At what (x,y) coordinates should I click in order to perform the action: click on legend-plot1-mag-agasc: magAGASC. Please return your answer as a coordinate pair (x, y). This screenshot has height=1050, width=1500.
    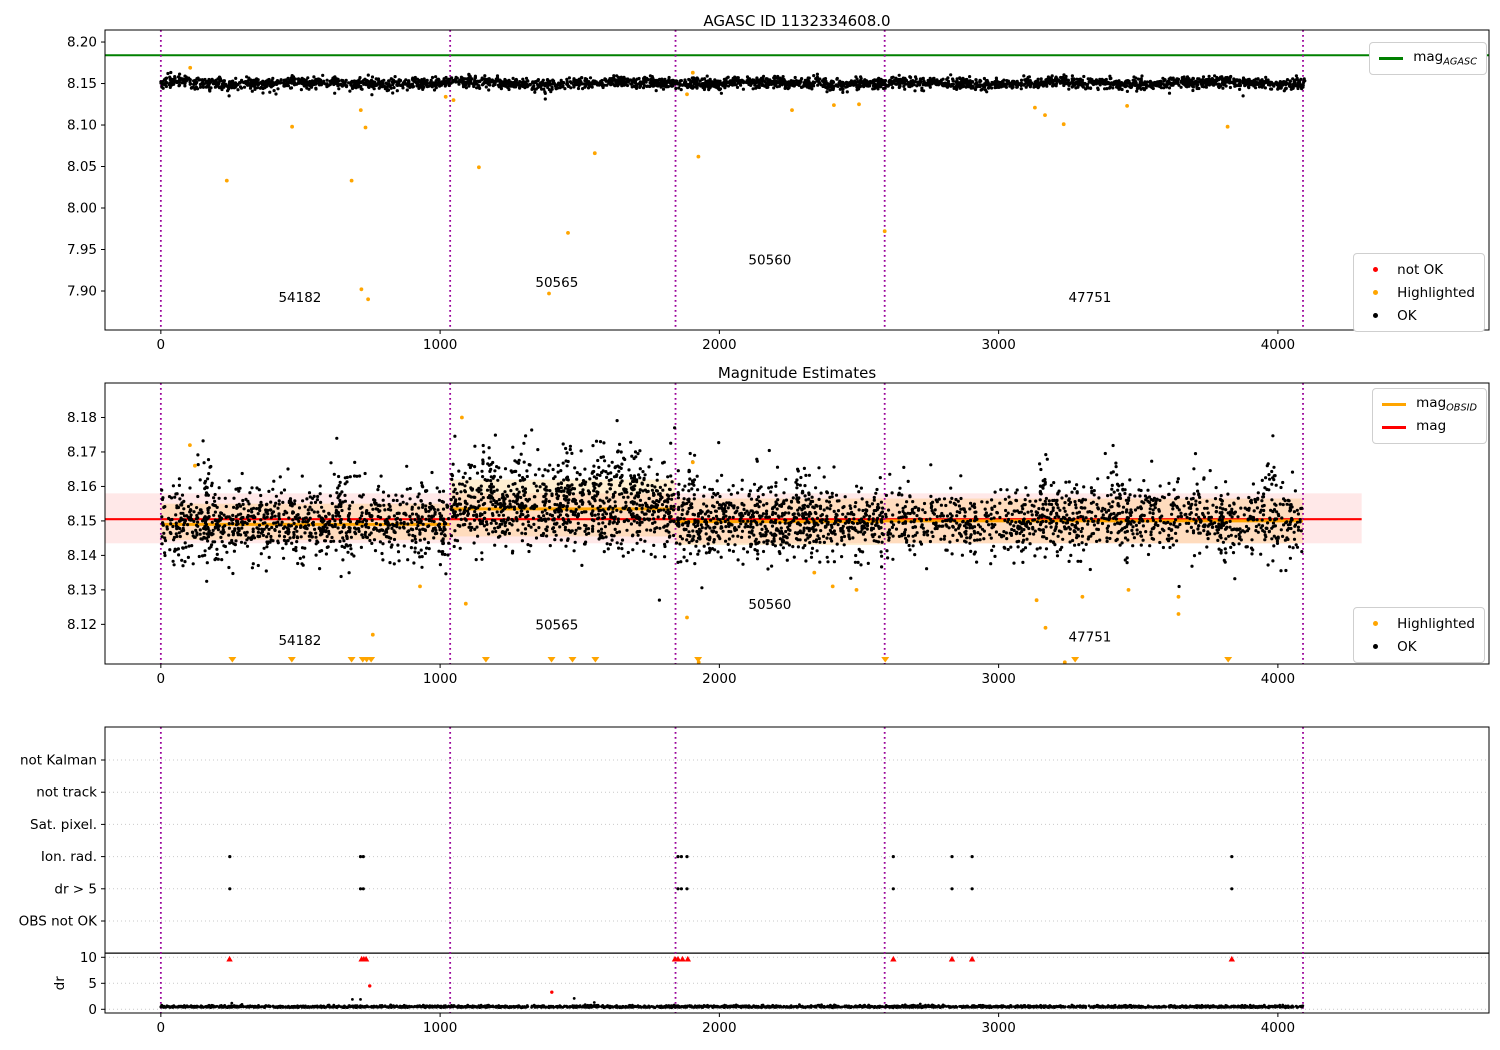
    Looking at the image, I should click on (1428, 58).